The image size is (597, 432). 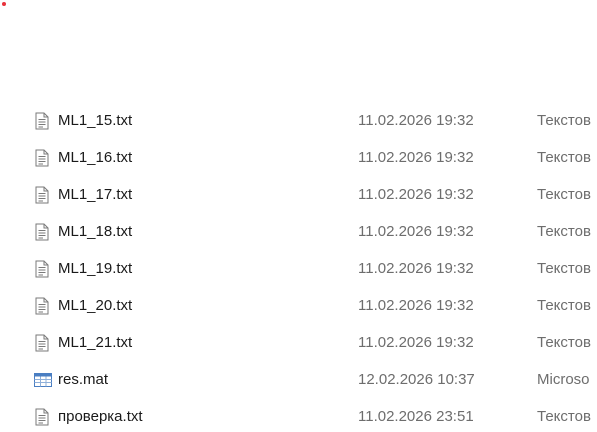 I want to click on file-row: ML1_20.txt 11.02.2026 19:32 Текстов, so click(x=298, y=305).